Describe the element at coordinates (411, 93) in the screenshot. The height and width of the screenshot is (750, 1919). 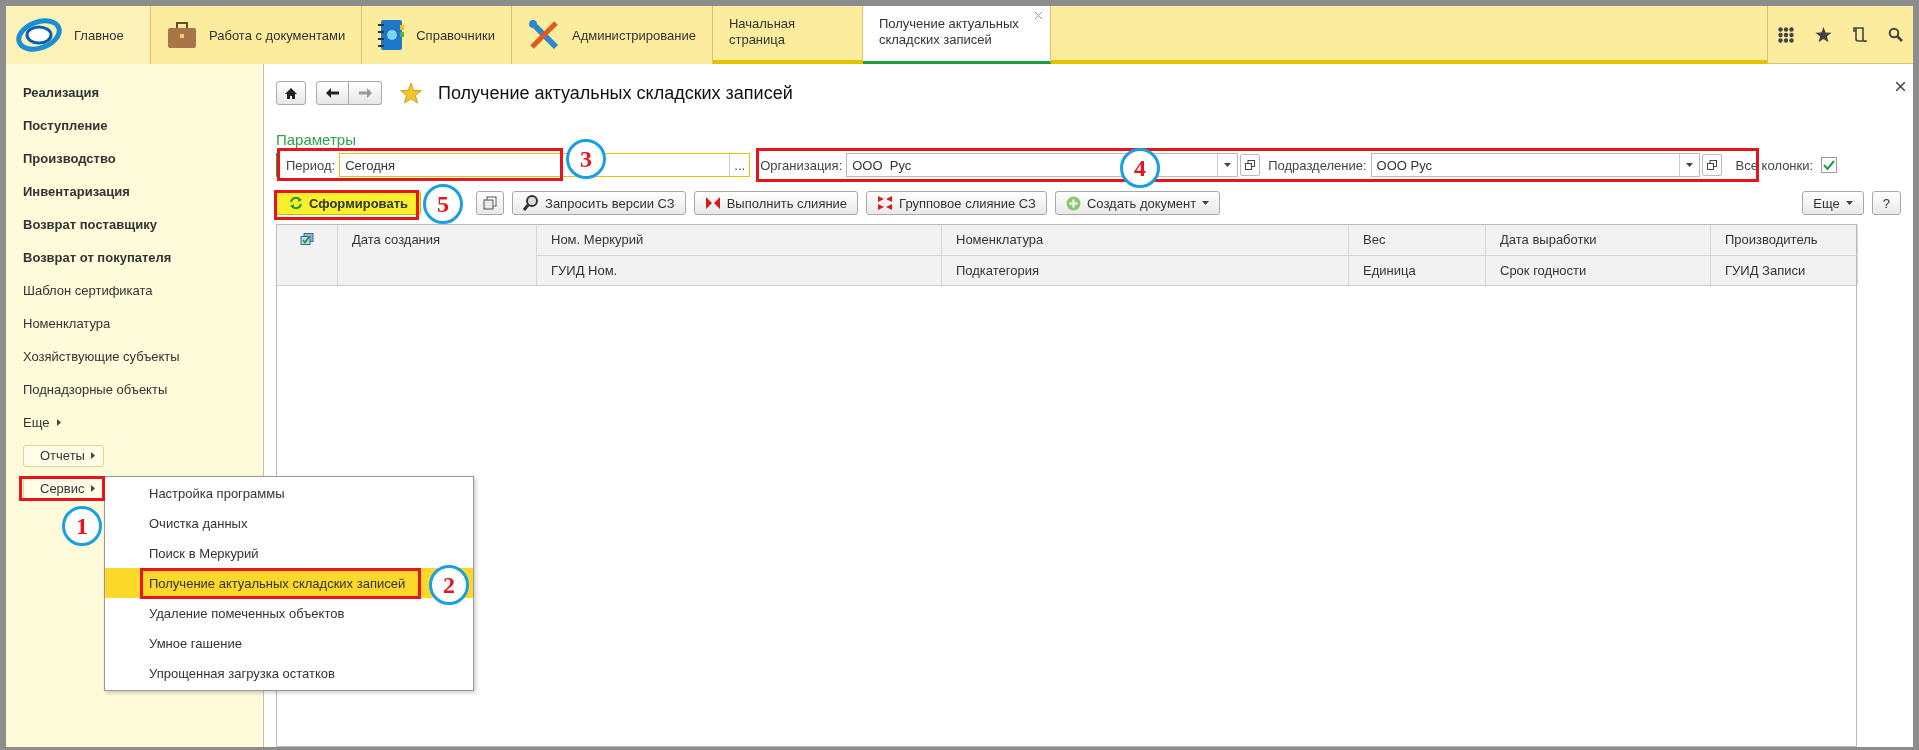
I see `favorite-star-icon` at that location.